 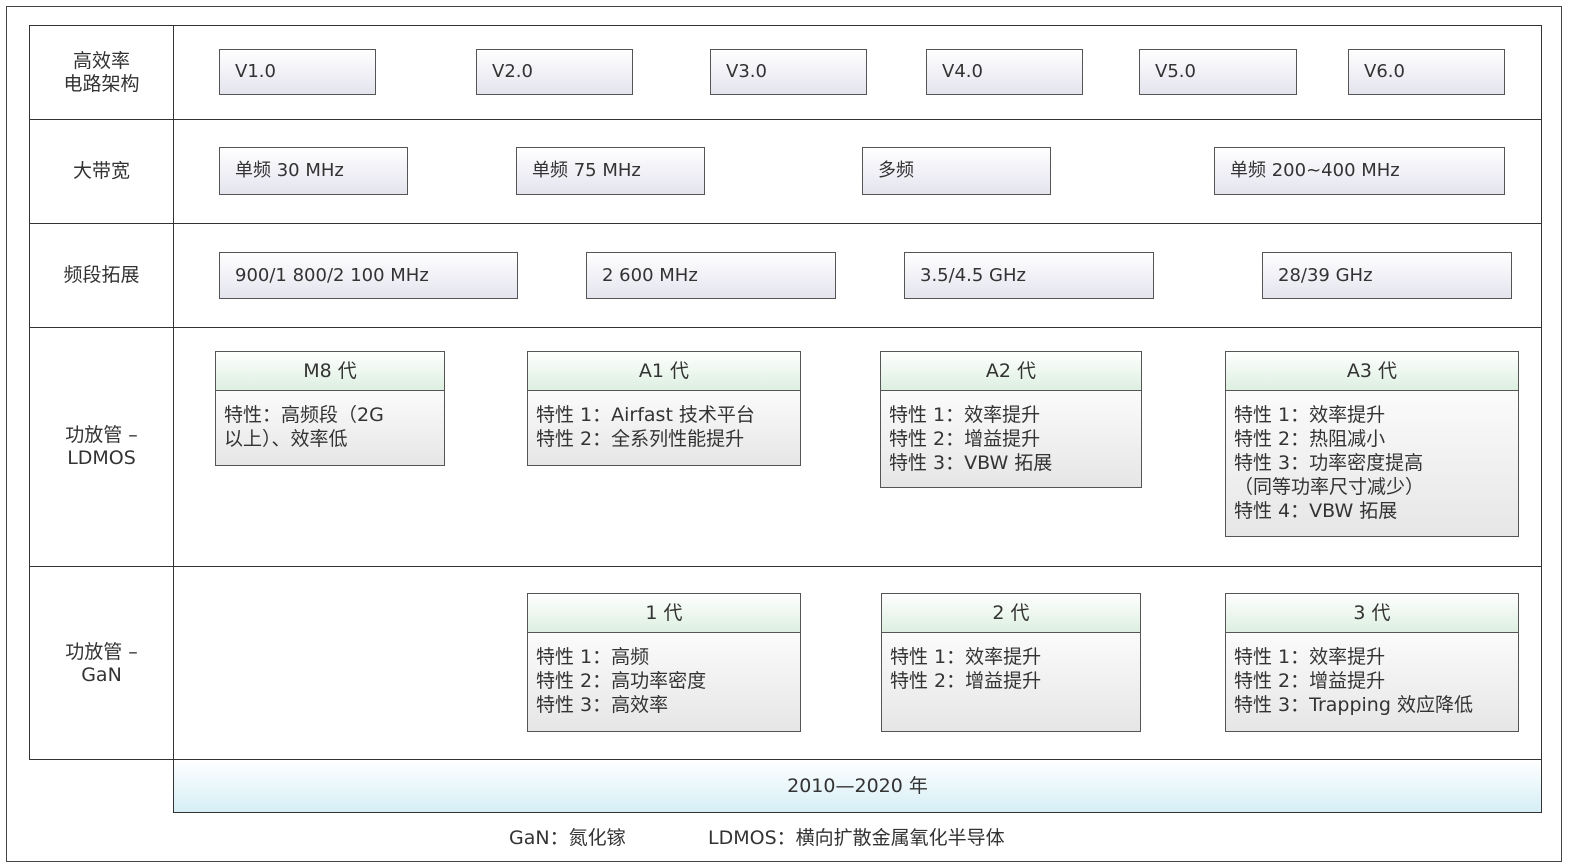 What do you see at coordinates (956, 171) in the screenshot?
I see `bandwidth-tag: 多频` at bounding box center [956, 171].